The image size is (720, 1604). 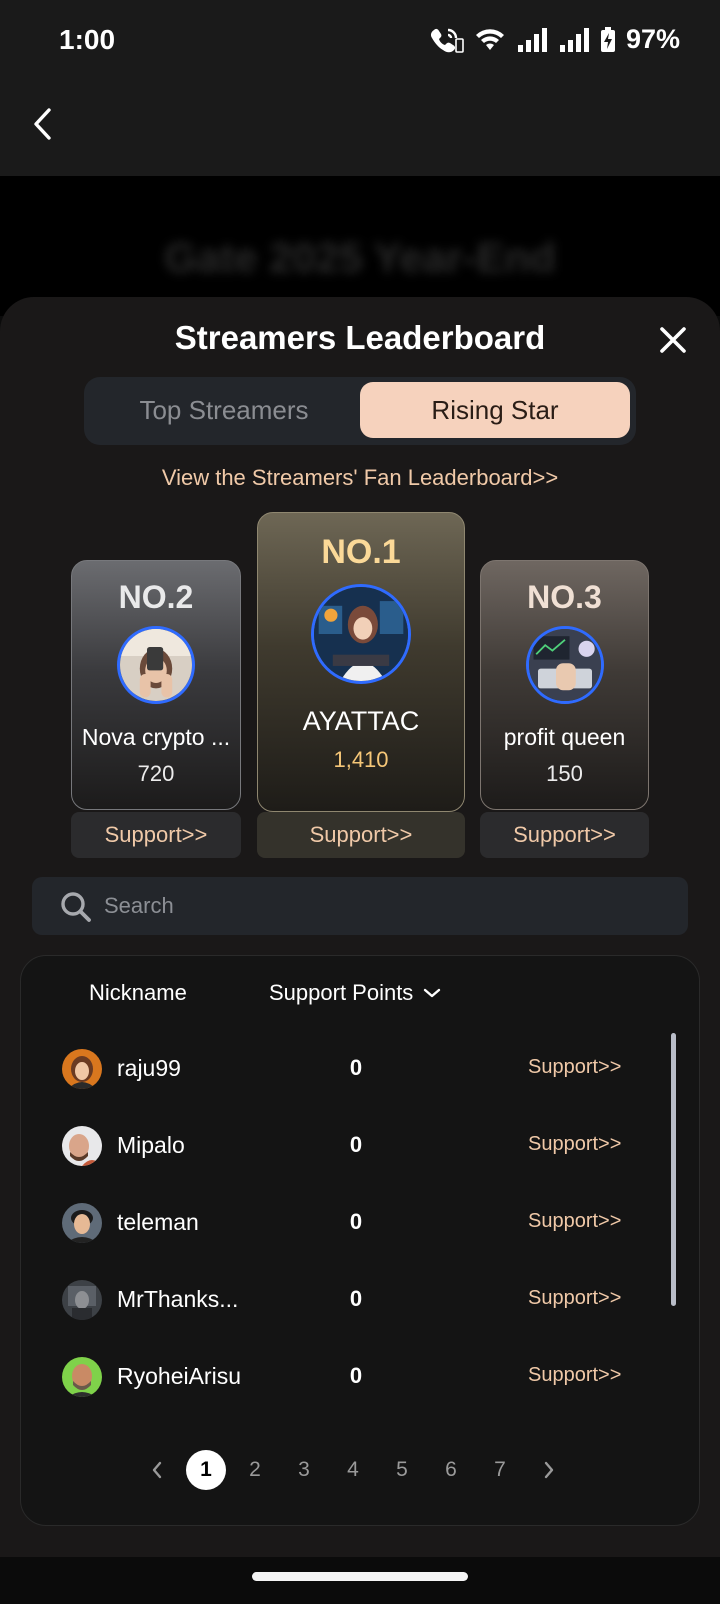 I want to click on row-nickname: Mipalo, so click(x=151, y=1145).